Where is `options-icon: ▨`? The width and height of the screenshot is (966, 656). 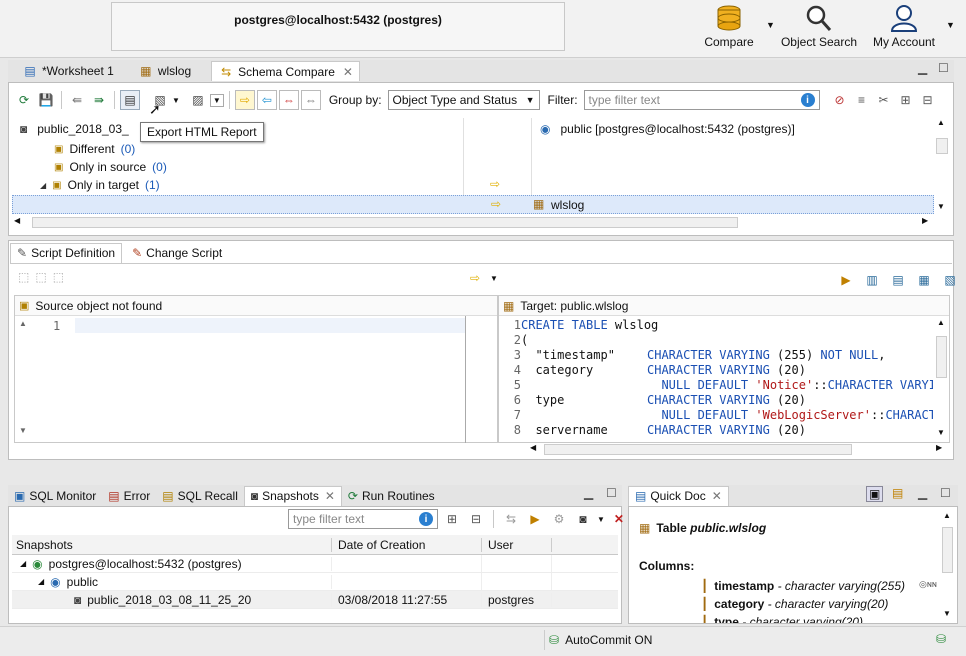 options-icon: ▨ is located at coordinates (198, 100).